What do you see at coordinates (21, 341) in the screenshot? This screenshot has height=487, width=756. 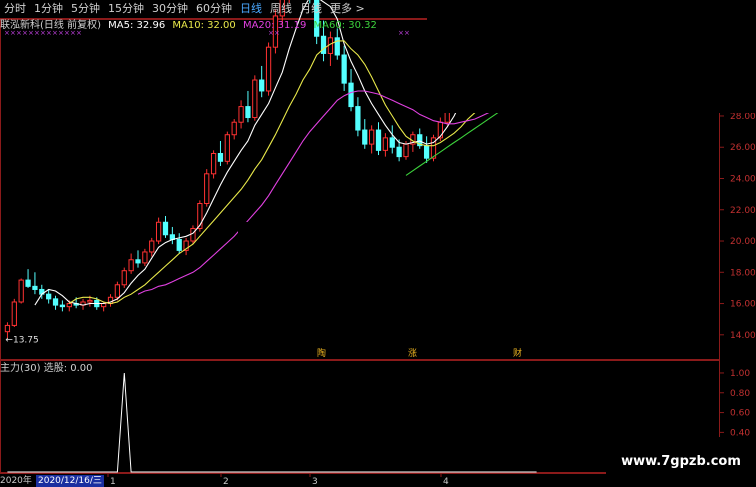 I see `low-price-label: ←13.75` at bounding box center [21, 341].